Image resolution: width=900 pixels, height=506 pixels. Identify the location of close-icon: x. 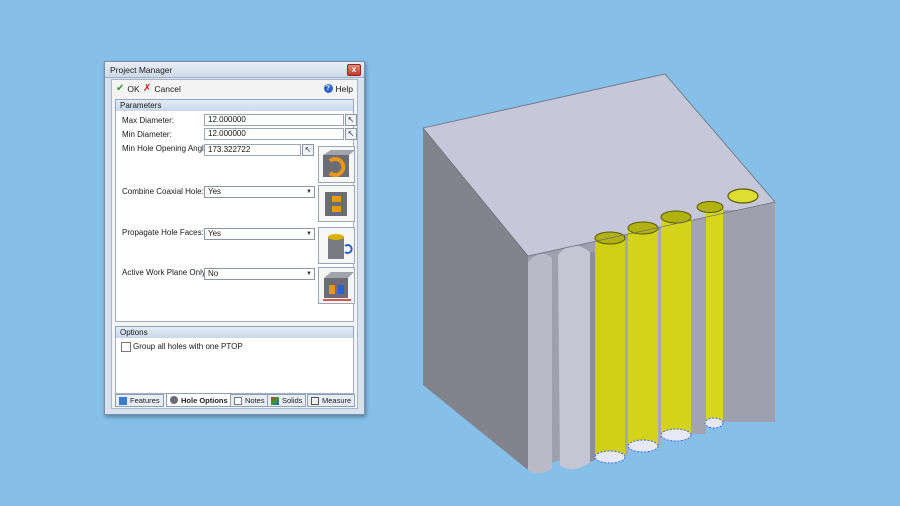
(354, 69).